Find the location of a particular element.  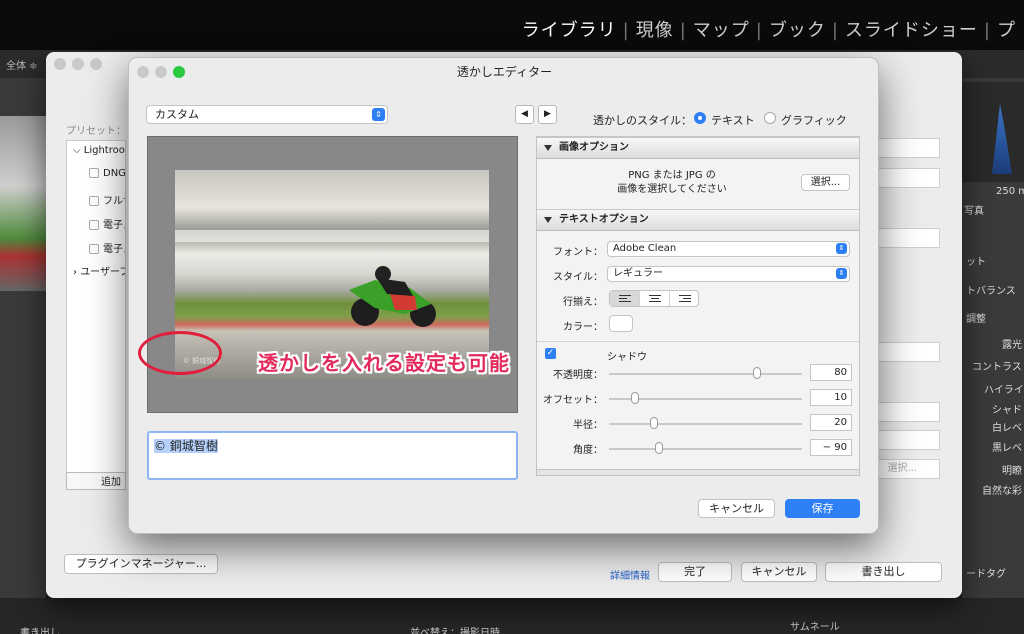

image-options-header: 画像オプション is located at coordinates (698, 148).